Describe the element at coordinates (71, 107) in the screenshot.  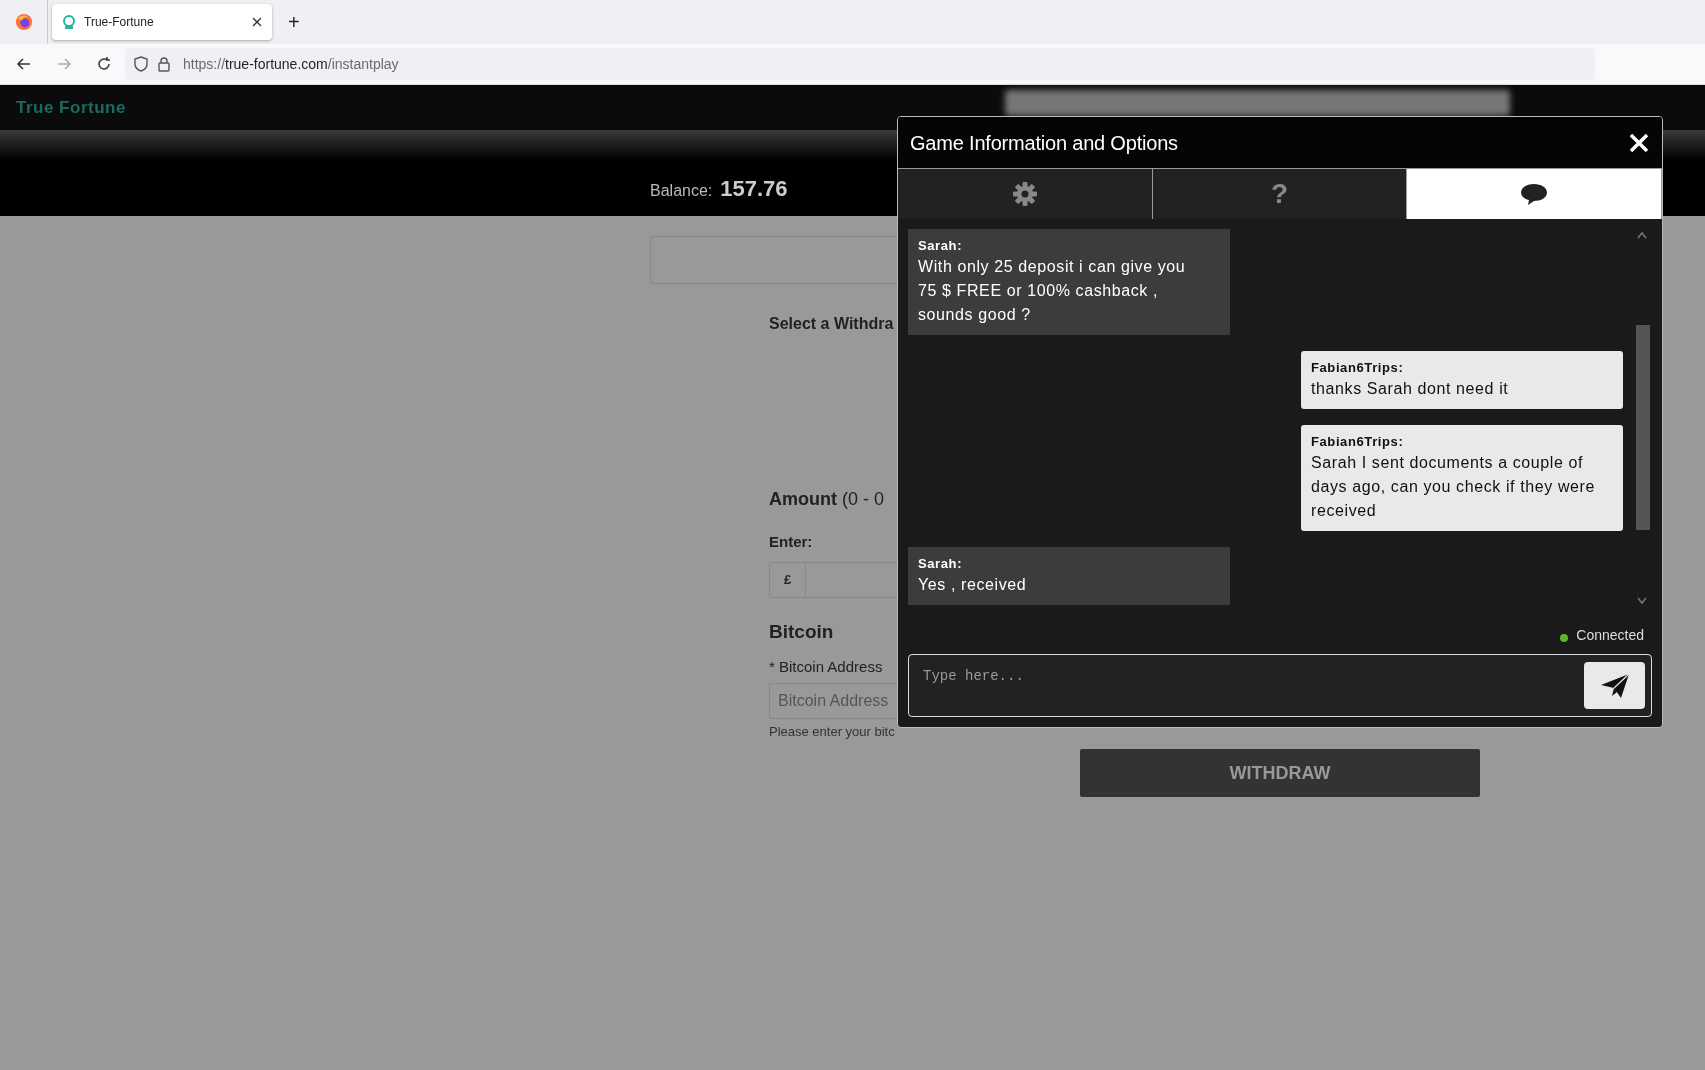
I see `site-logo: True Fortune` at that location.